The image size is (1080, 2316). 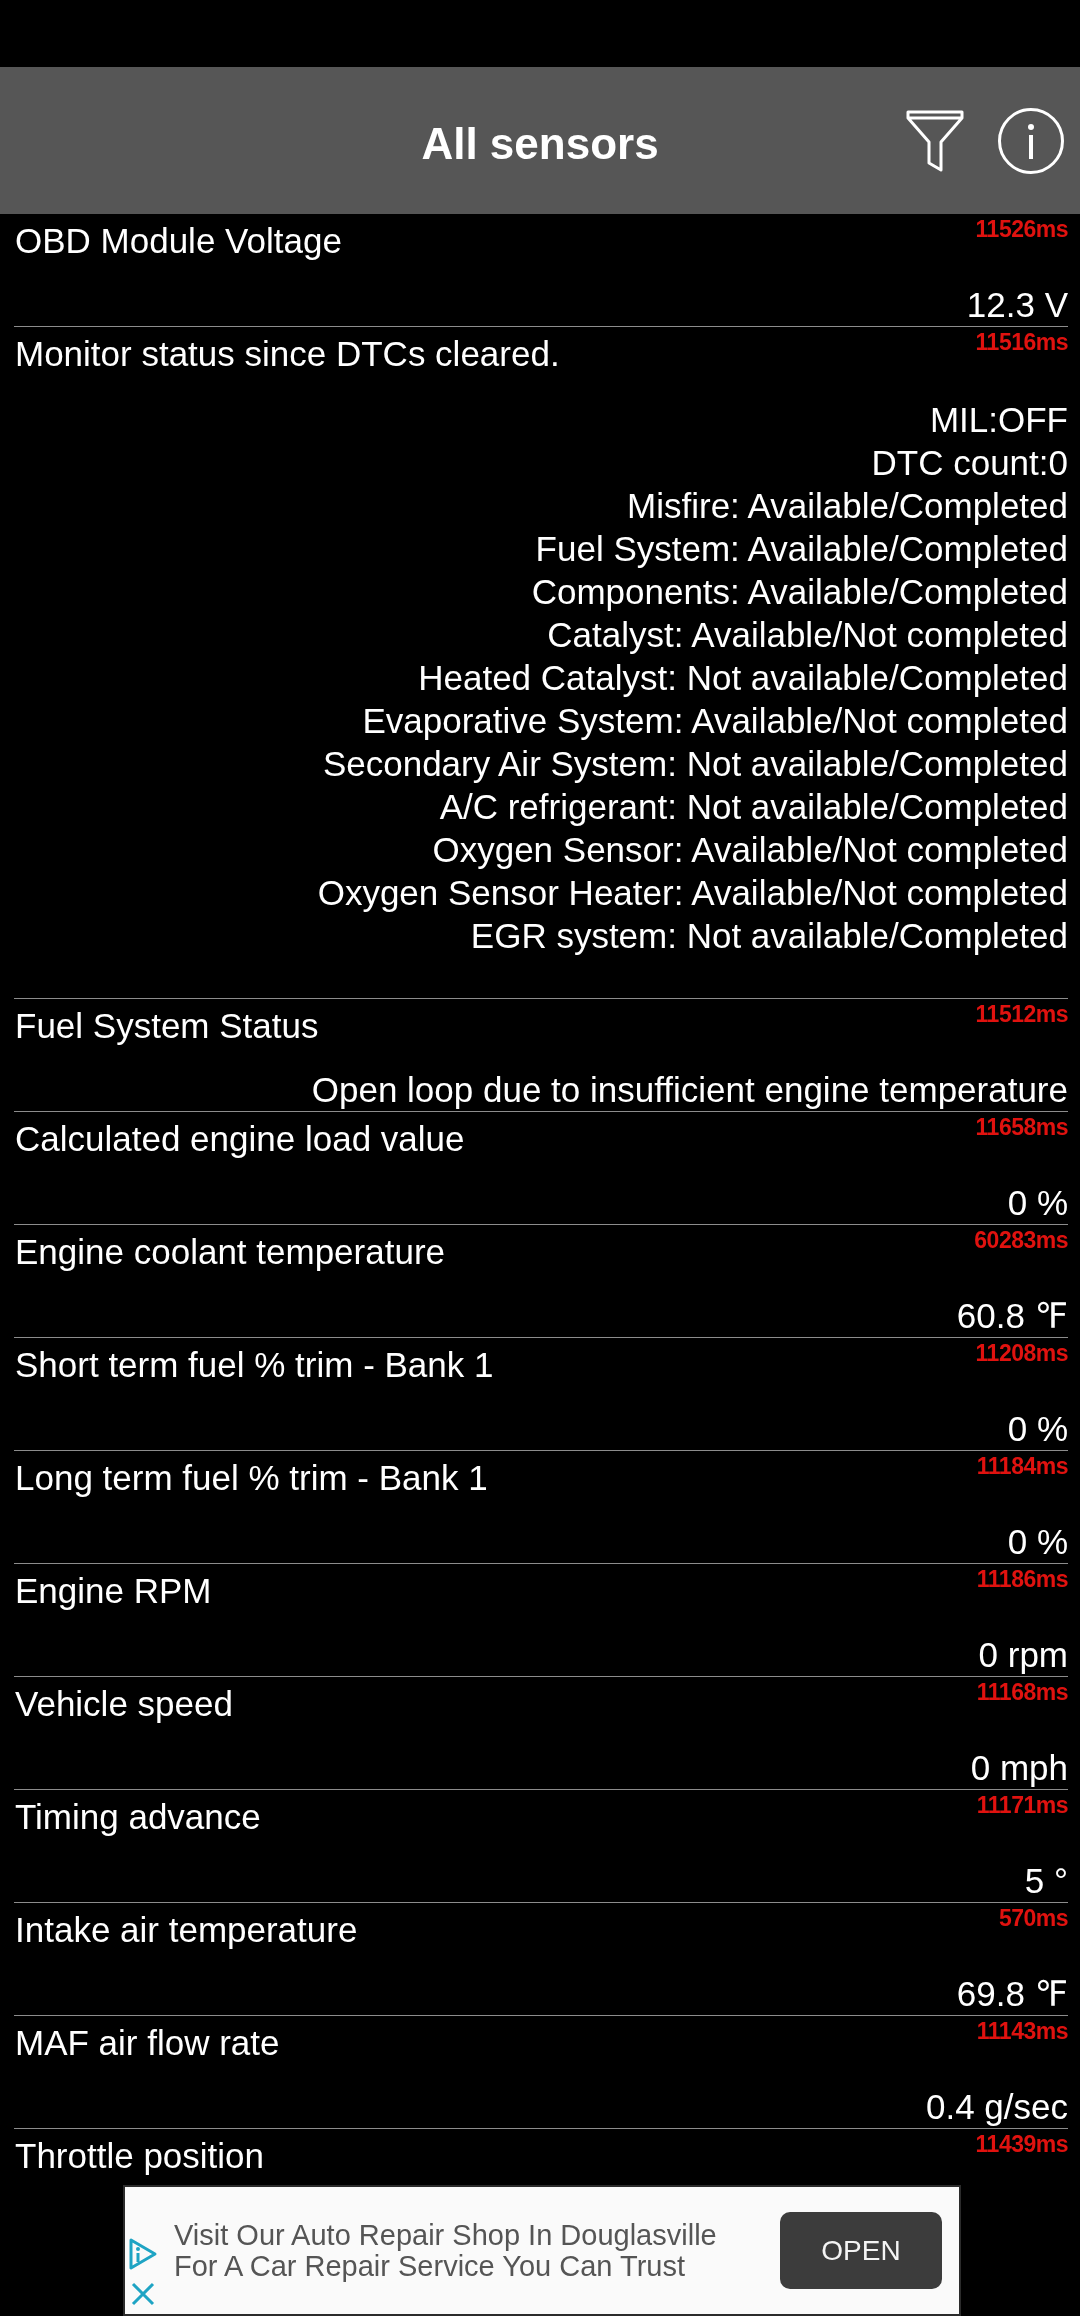 What do you see at coordinates (1021, 1240) in the screenshot?
I see `update-time: 60283ms` at bounding box center [1021, 1240].